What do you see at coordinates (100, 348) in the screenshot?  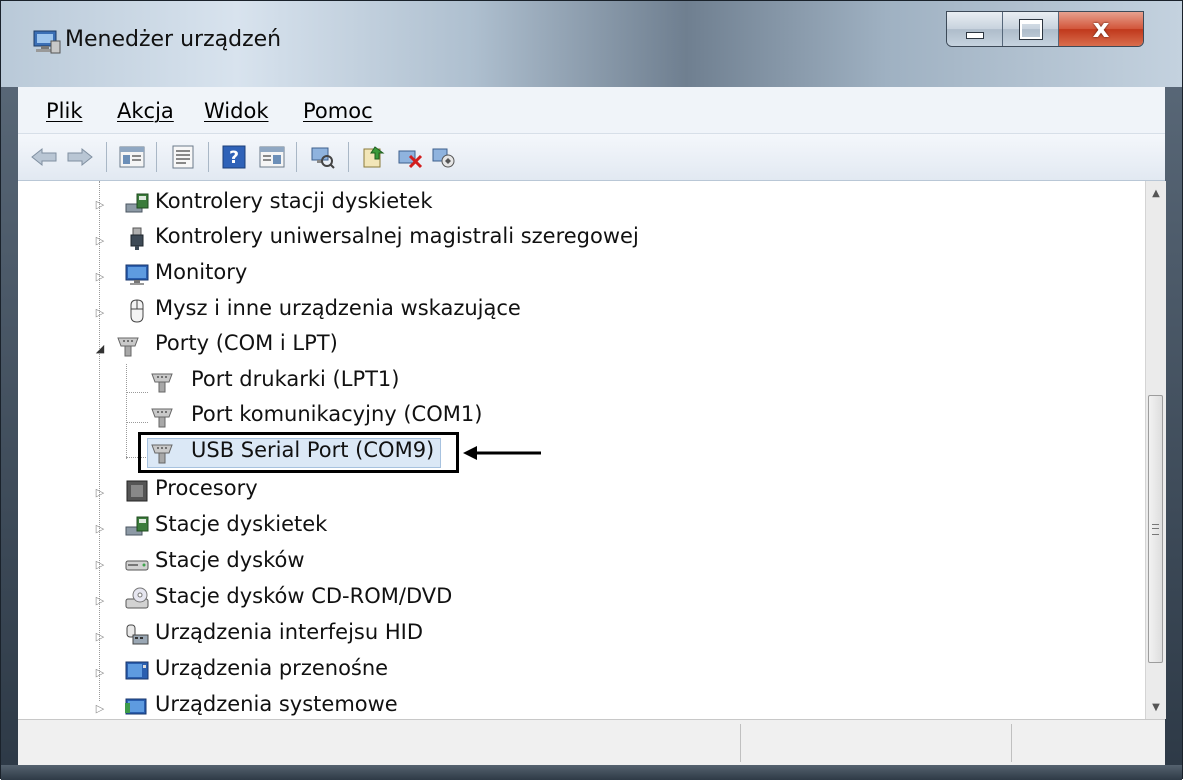 I see `collapse-arrow-icon: ◢` at bounding box center [100, 348].